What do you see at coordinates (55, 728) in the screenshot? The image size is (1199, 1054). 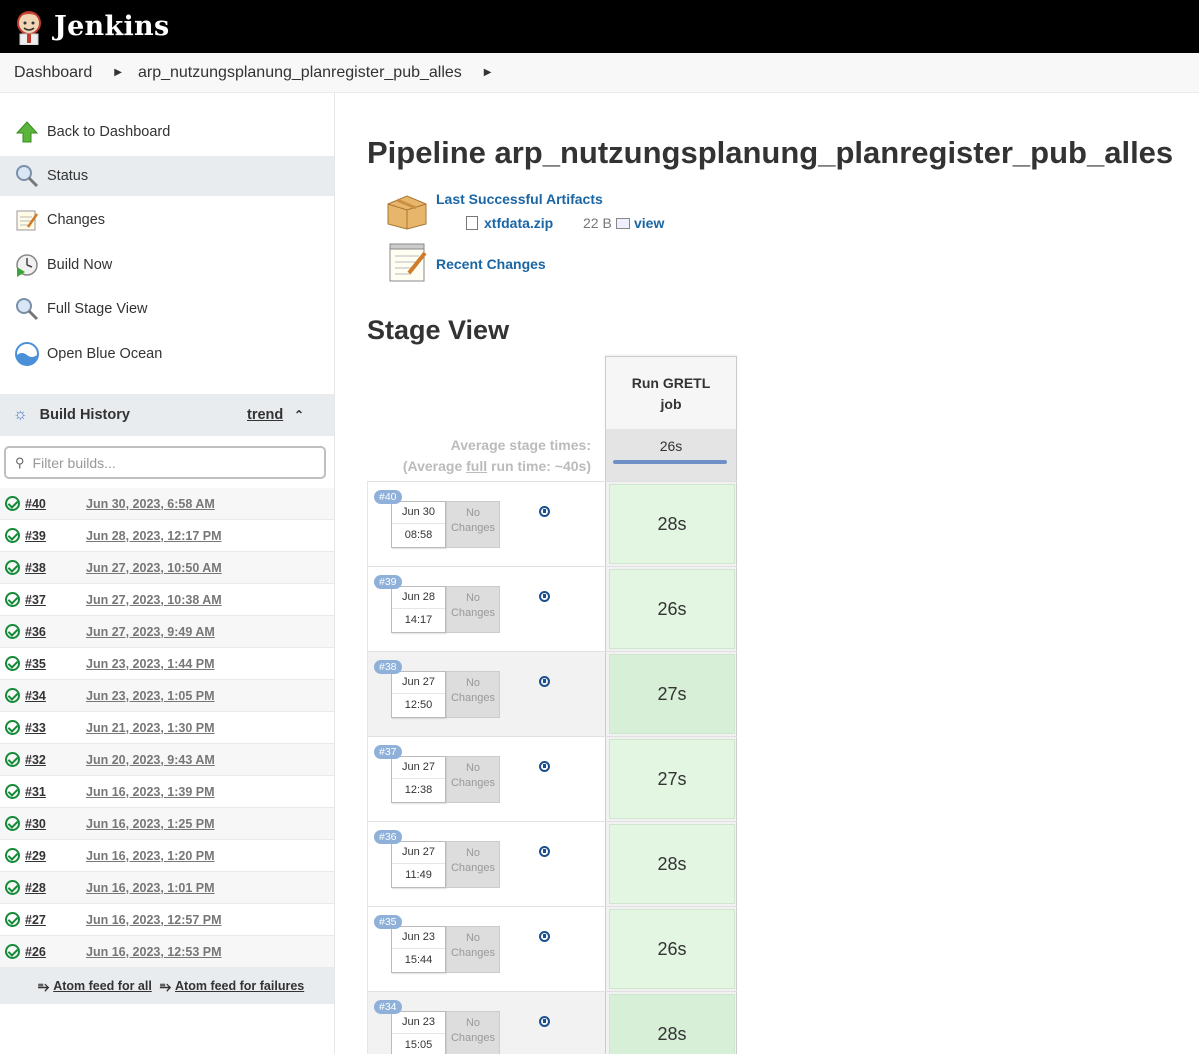 I see `build-number-link: #33` at bounding box center [55, 728].